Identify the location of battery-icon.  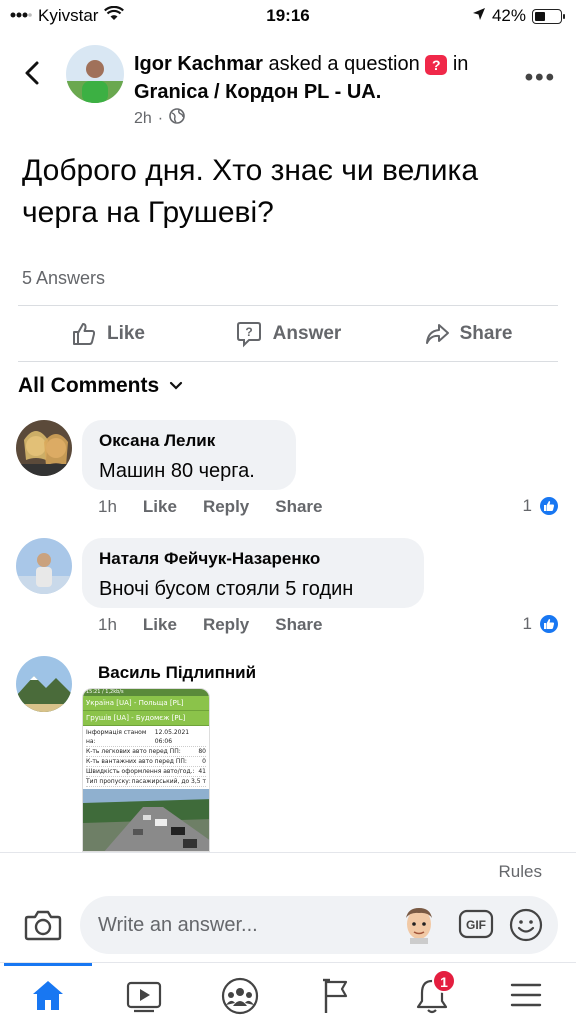
(548, 16).